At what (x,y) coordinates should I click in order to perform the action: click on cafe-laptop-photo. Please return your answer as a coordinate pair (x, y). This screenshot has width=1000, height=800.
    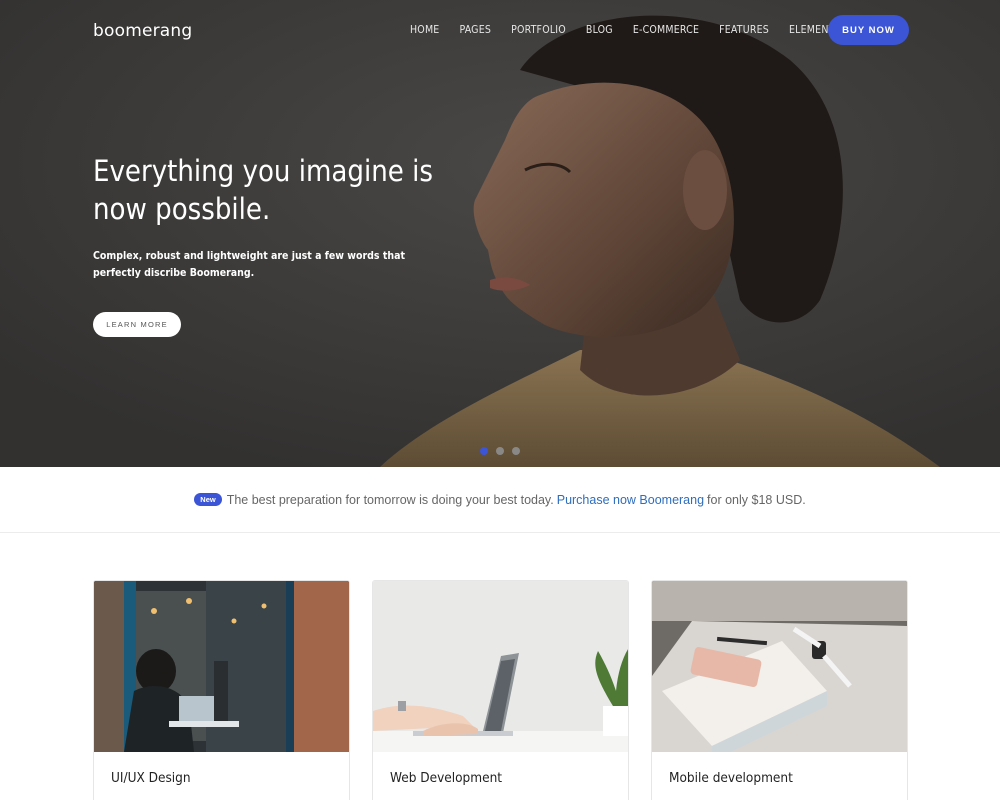
    Looking at the image, I should click on (221, 666).